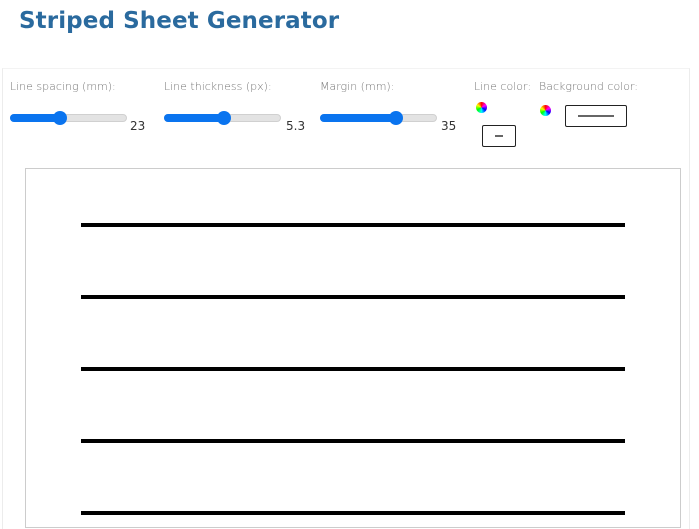 This screenshot has height=529, width=699. Describe the element at coordinates (357, 86) in the screenshot. I see `margin-label: Margin (mm):` at that location.